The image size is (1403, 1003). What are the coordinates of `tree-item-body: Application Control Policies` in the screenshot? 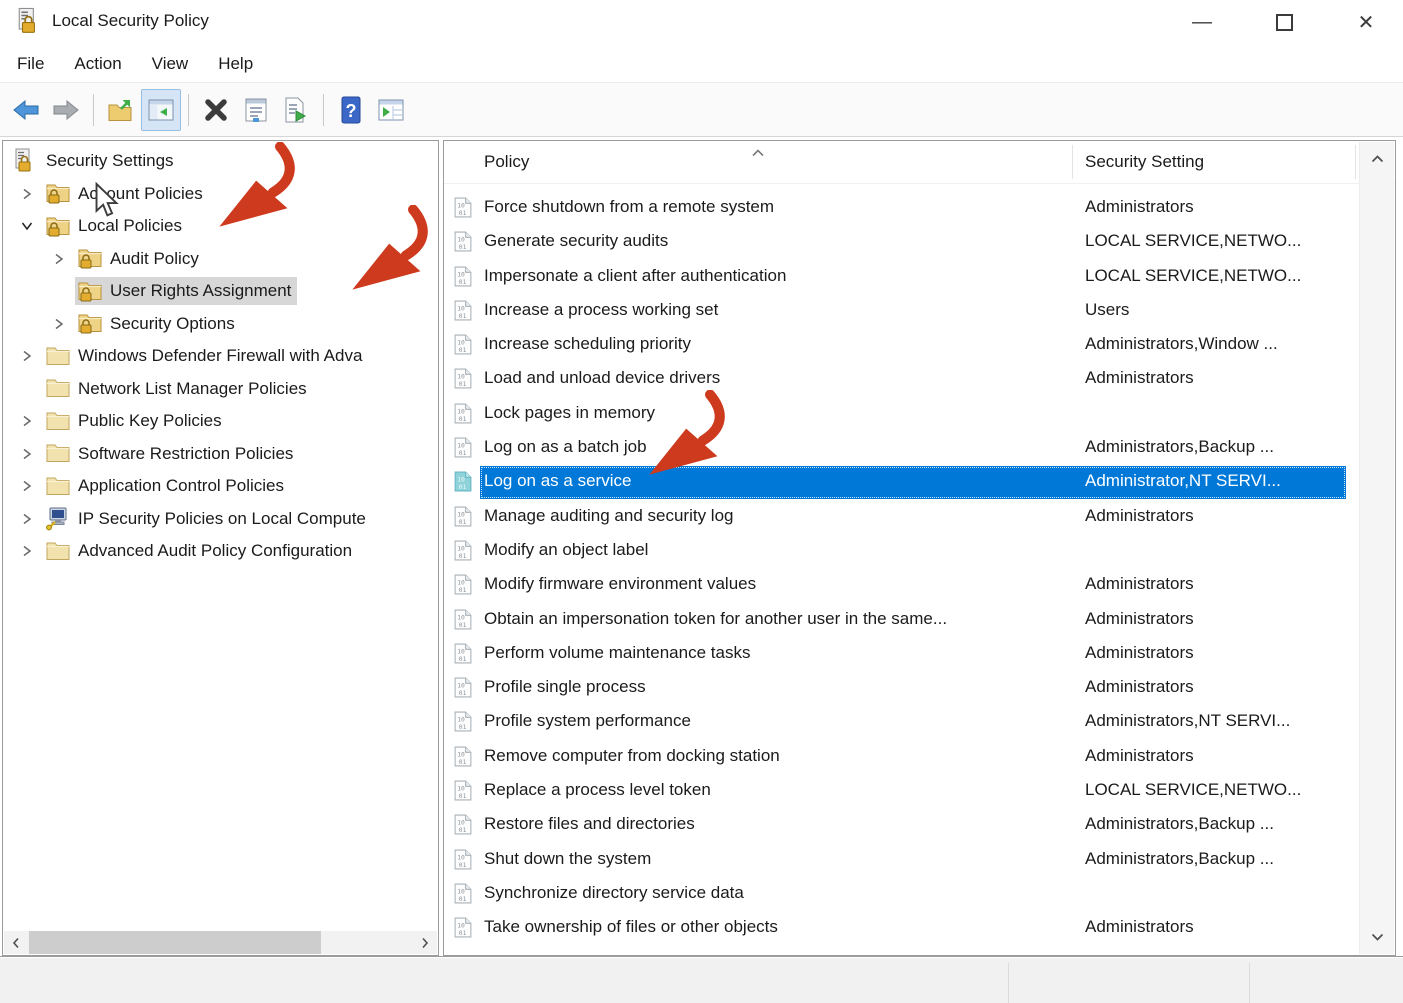 It's located at (166, 486).